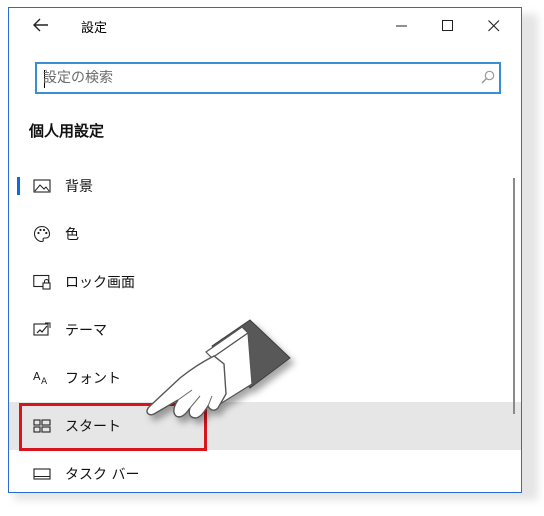 The height and width of the screenshot is (516, 544). What do you see at coordinates (488, 77) in the screenshot?
I see `search-icon` at bounding box center [488, 77].